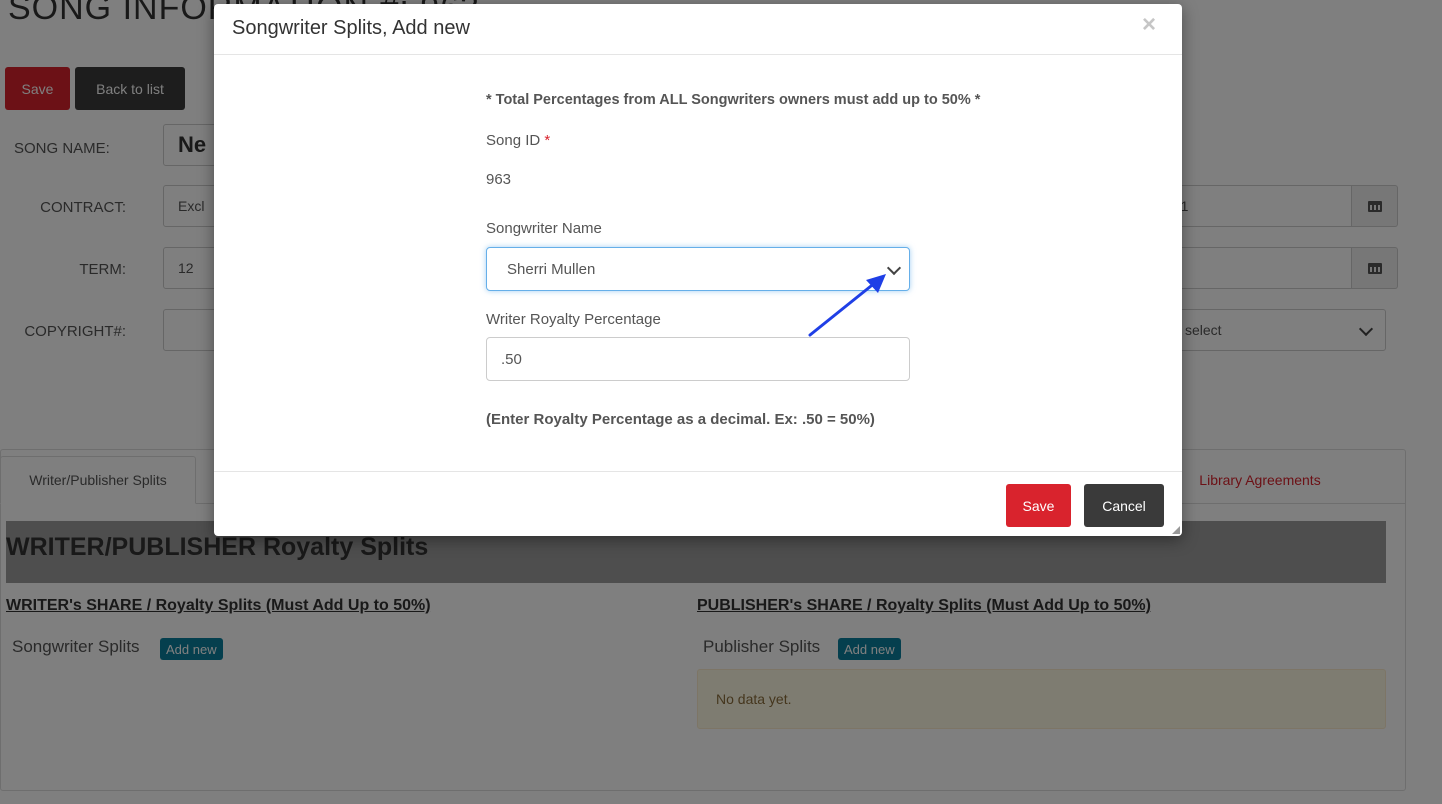 The image size is (1442, 804). I want to click on modal-header: Songwriter Splits, Add new ×, so click(698, 29).